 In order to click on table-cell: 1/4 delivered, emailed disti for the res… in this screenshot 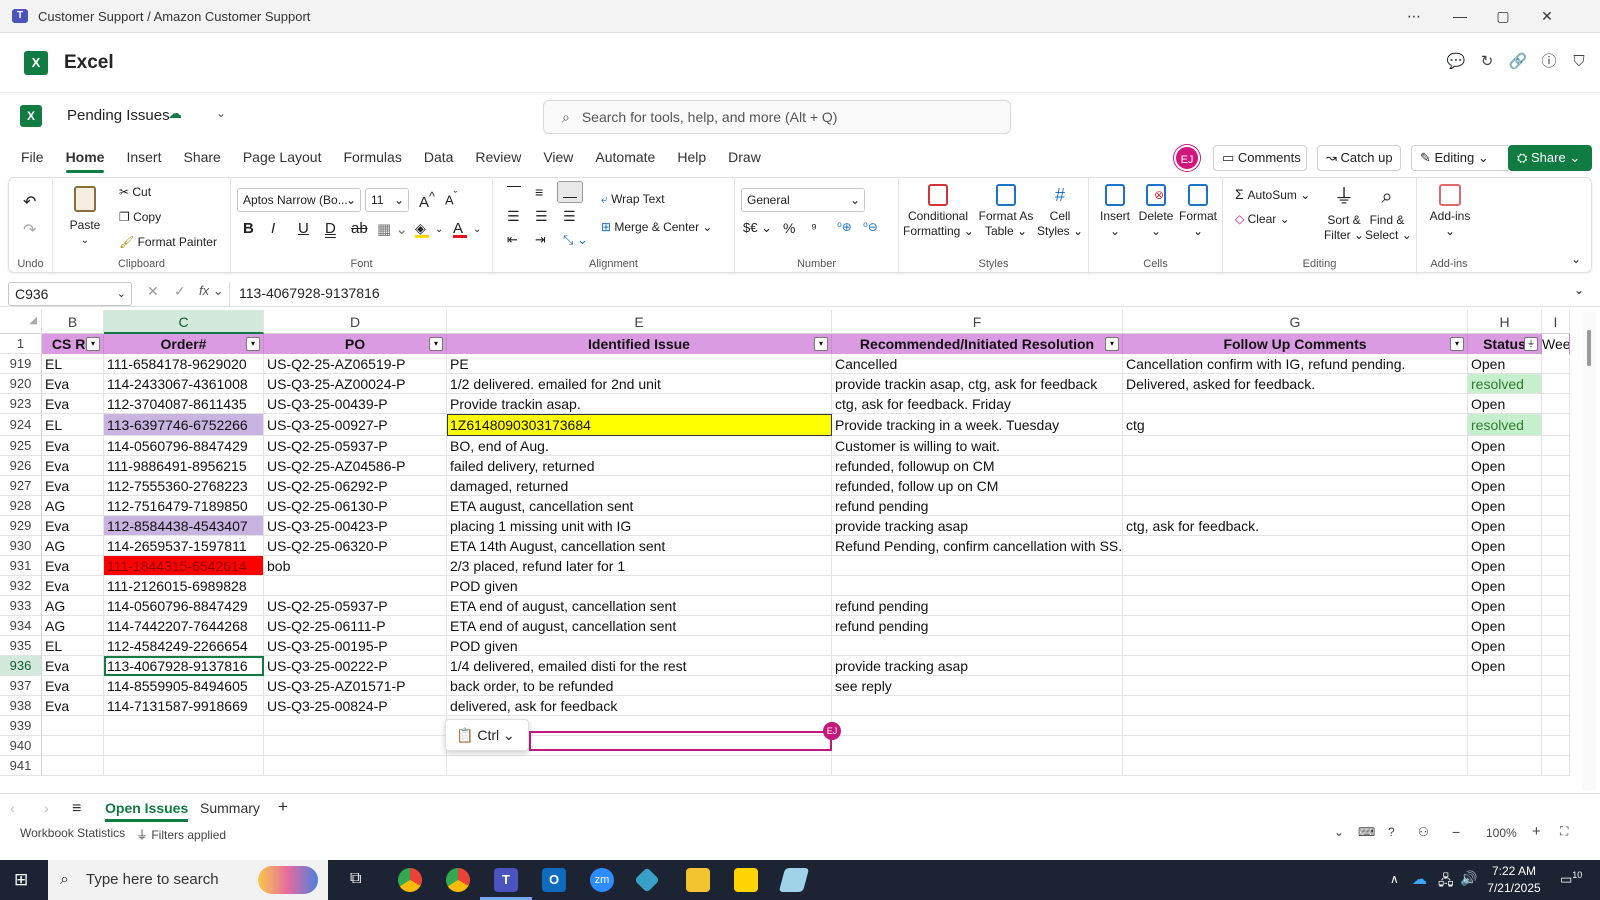, I will do `click(639, 666)`.